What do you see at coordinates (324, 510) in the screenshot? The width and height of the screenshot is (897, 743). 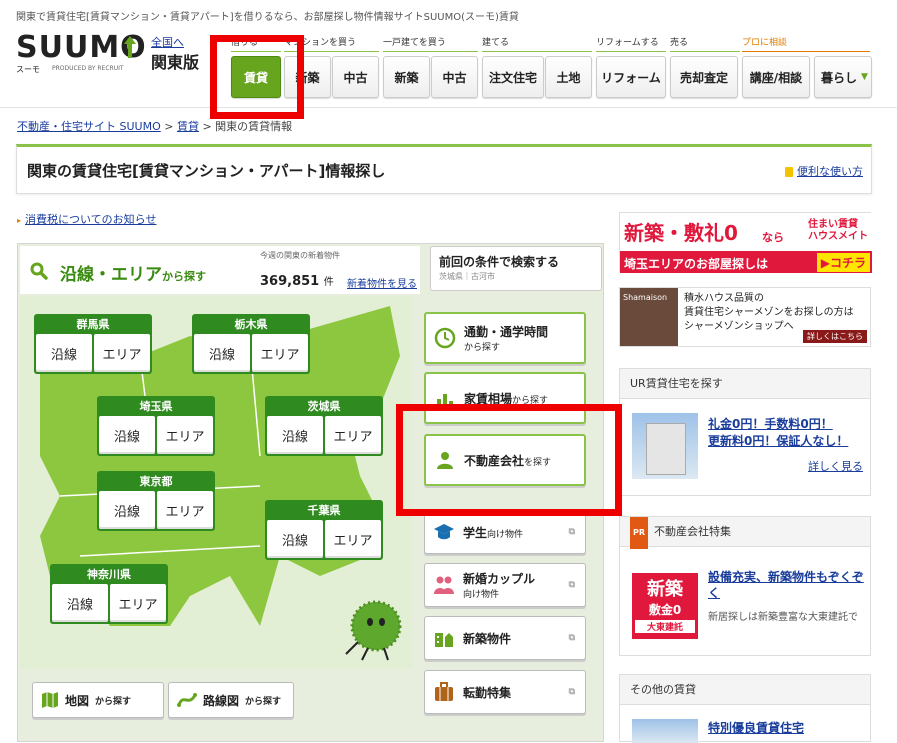 I see `pref-chiba-name: 千葉県` at bounding box center [324, 510].